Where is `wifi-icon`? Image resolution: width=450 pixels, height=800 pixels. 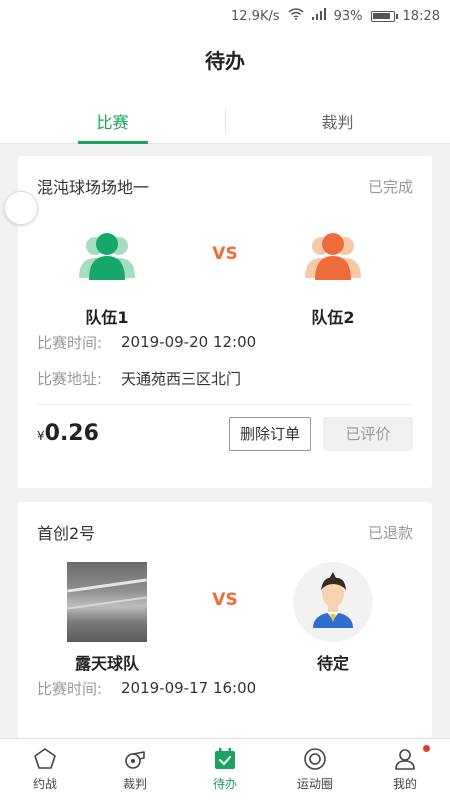
wifi-icon is located at coordinates (296, 16).